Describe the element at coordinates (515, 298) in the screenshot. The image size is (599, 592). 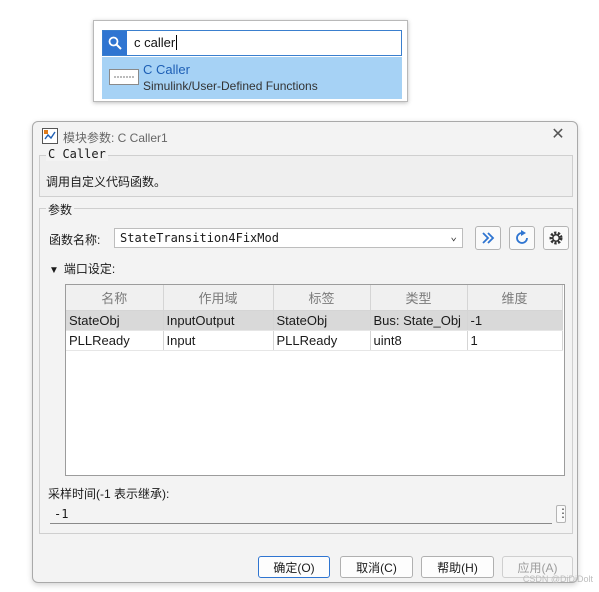
I see `column-header-size: 维度` at that location.